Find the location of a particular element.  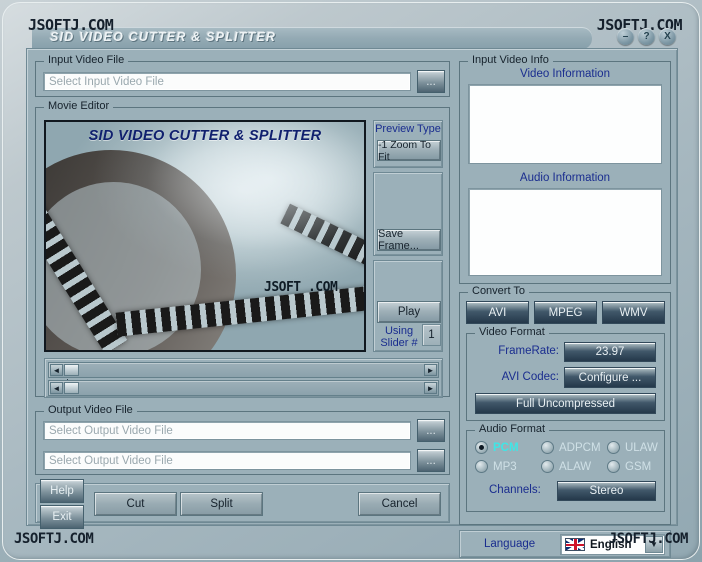

audio-information-label: Audio Information is located at coordinates (565, 178).